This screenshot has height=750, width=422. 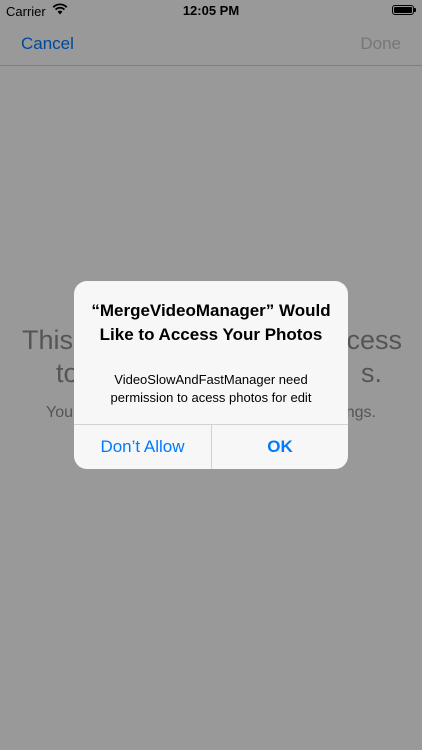 I want to click on dont-allow-button: Don’t Allow, so click(x=142, y=447).